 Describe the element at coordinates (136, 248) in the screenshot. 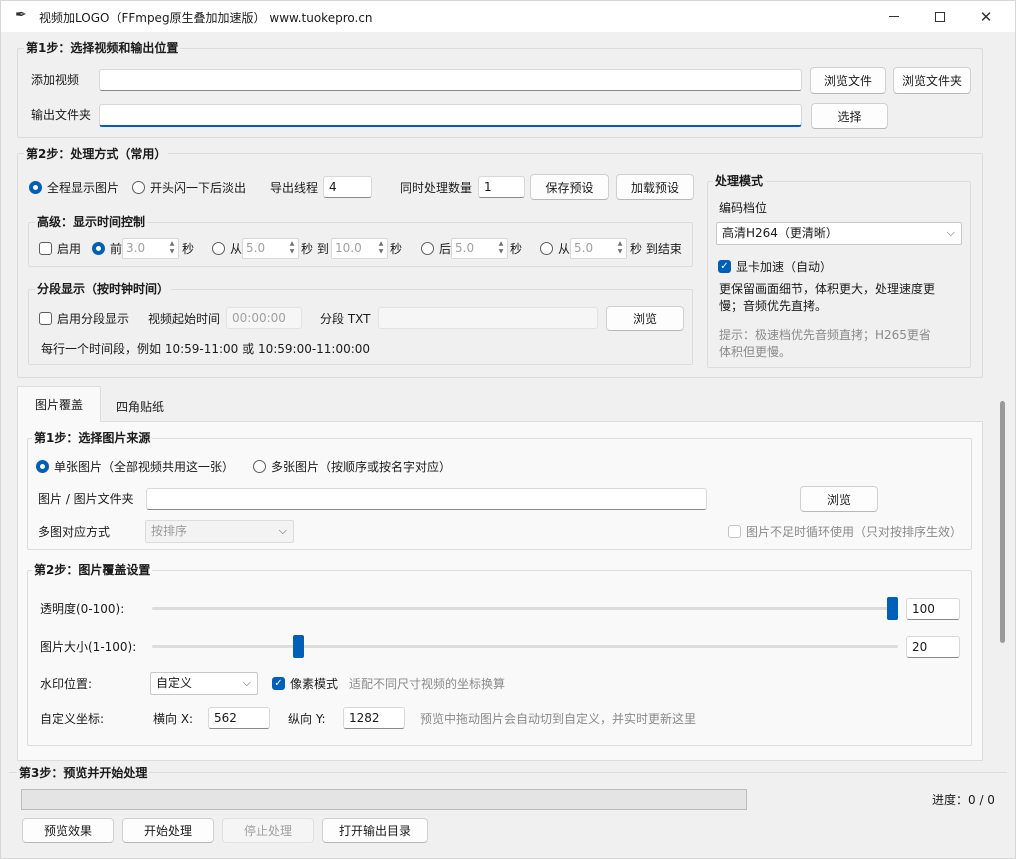

I see `before-value: 3.0` at that location.